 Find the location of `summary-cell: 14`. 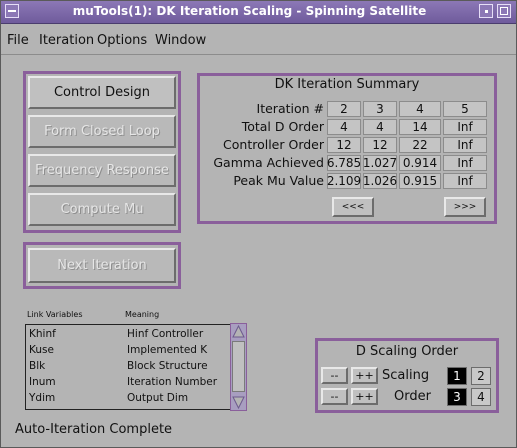

summary-cell: 14 is located at coordinates (420, 127).